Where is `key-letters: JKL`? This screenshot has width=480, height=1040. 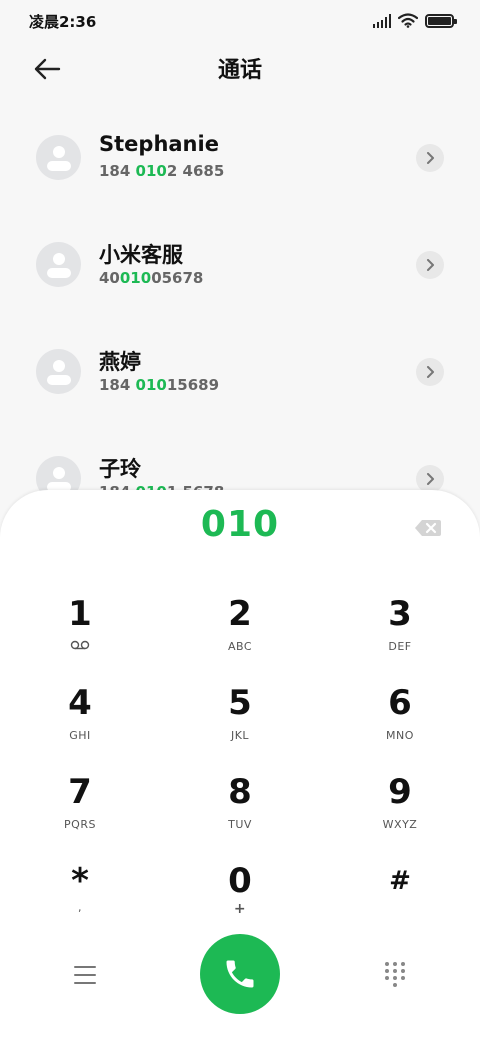
key-letters: JKL is located at coordinates (240, 735).